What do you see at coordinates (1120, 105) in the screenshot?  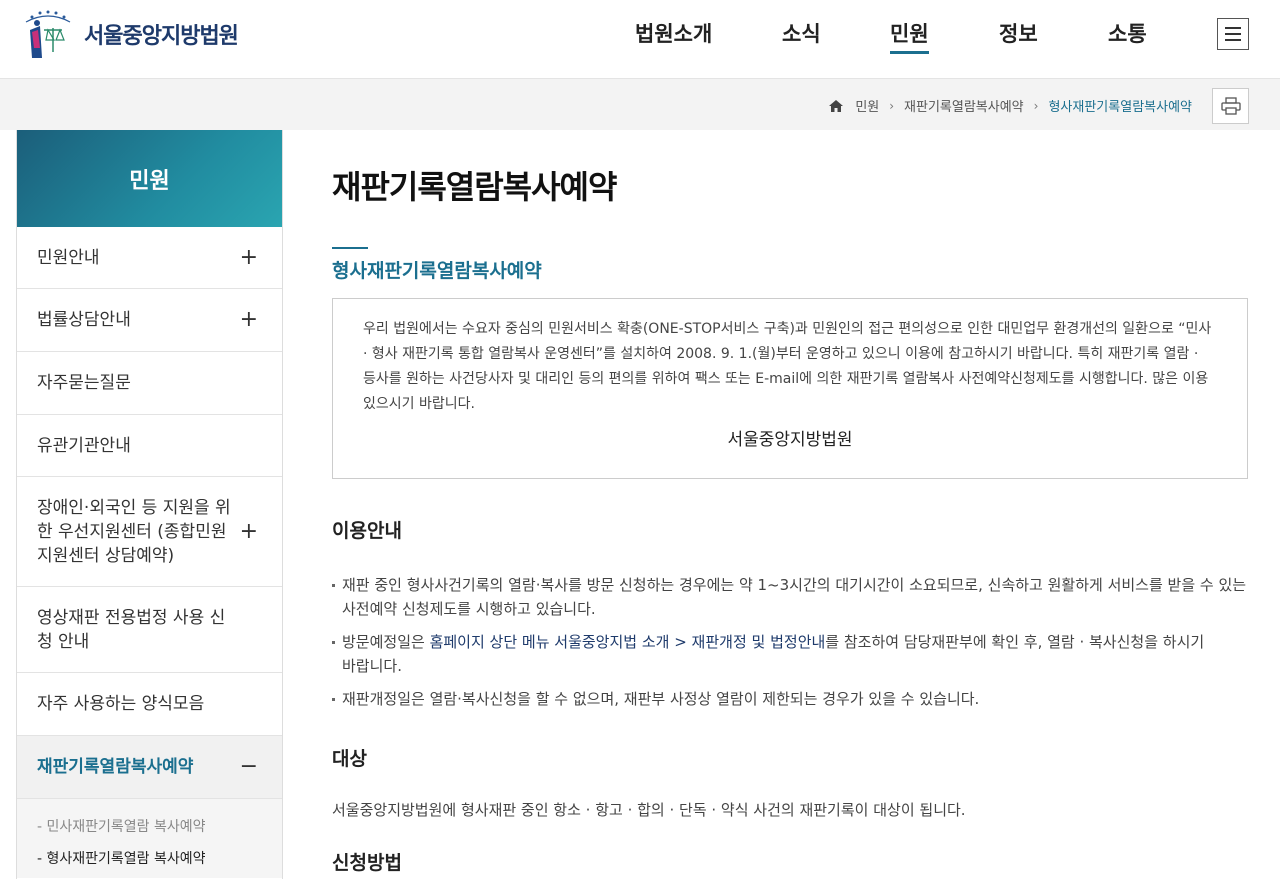 I see `breadcrumb-current: 형사재판기록열람복사예약` at bounding box center [1120, 105].